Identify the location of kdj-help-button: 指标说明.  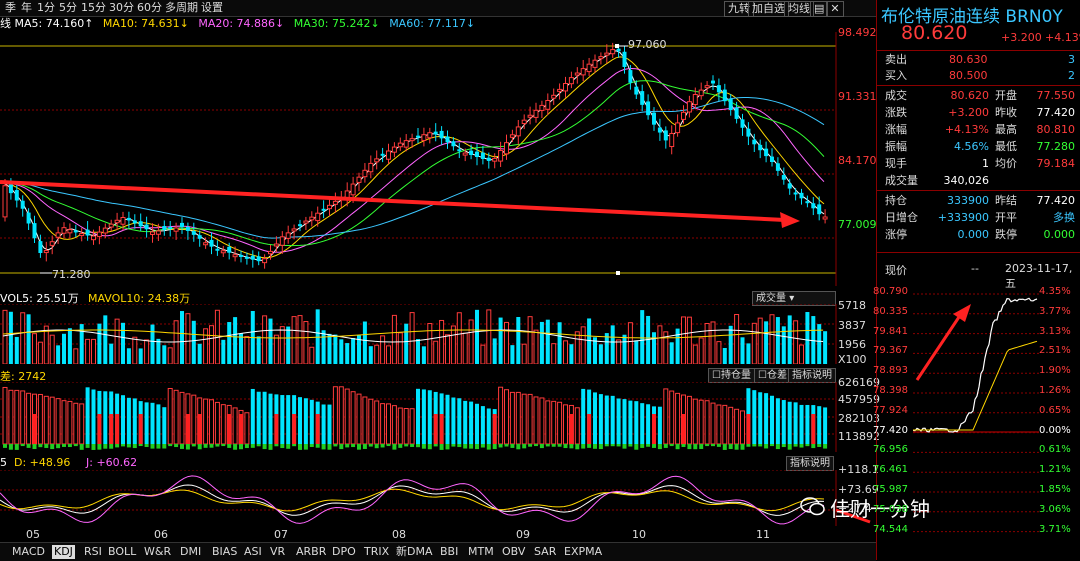
(810, 463).